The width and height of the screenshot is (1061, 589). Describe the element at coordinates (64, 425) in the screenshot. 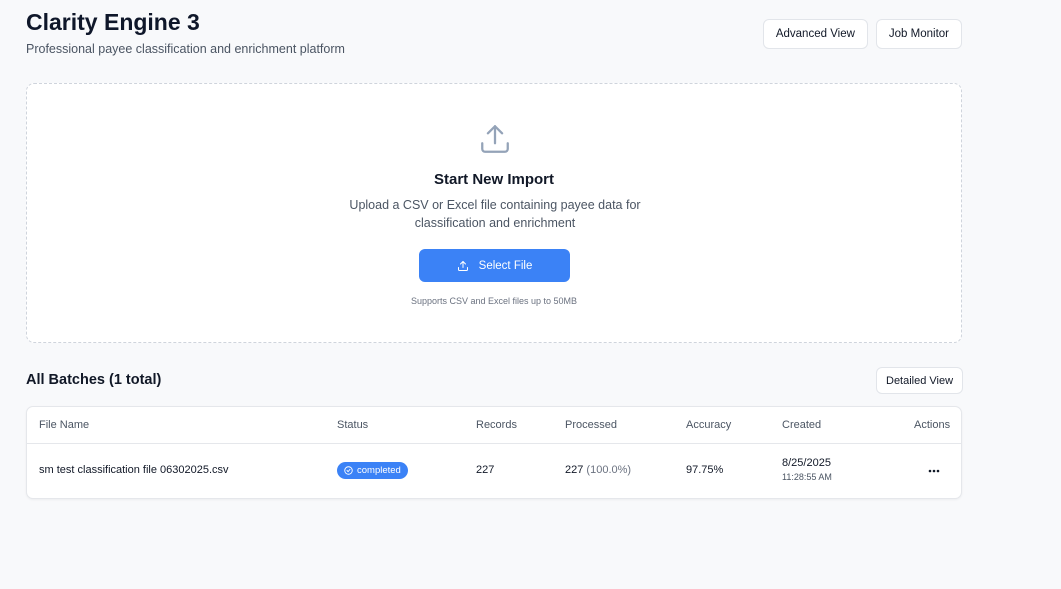

I see `column-header-file-name: File Name` at that location.